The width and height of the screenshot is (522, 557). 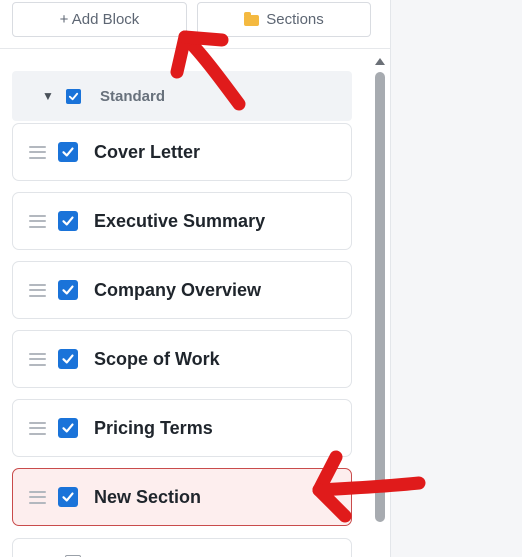 I want to click on item-label: Company Overview, so click(x=178, y=289).